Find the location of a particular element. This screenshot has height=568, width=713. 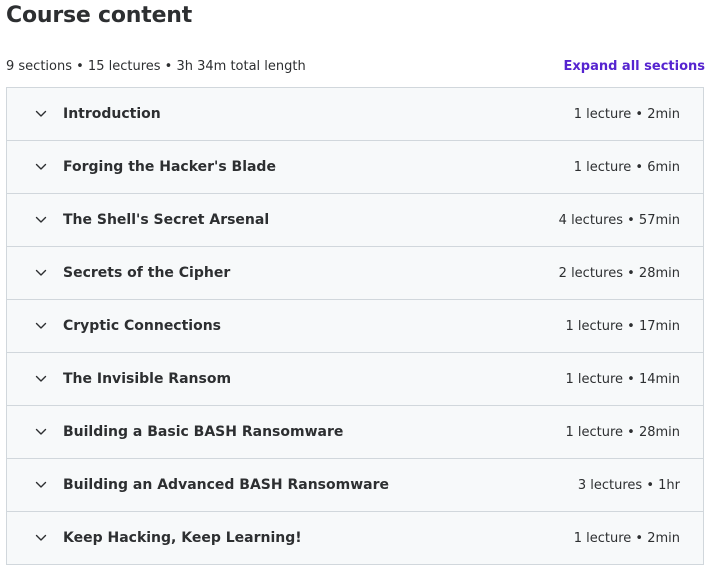

section-header-cryptic-connections: Cryptic Connections 1 lecture • 17min is located at coordinates (355, 326).